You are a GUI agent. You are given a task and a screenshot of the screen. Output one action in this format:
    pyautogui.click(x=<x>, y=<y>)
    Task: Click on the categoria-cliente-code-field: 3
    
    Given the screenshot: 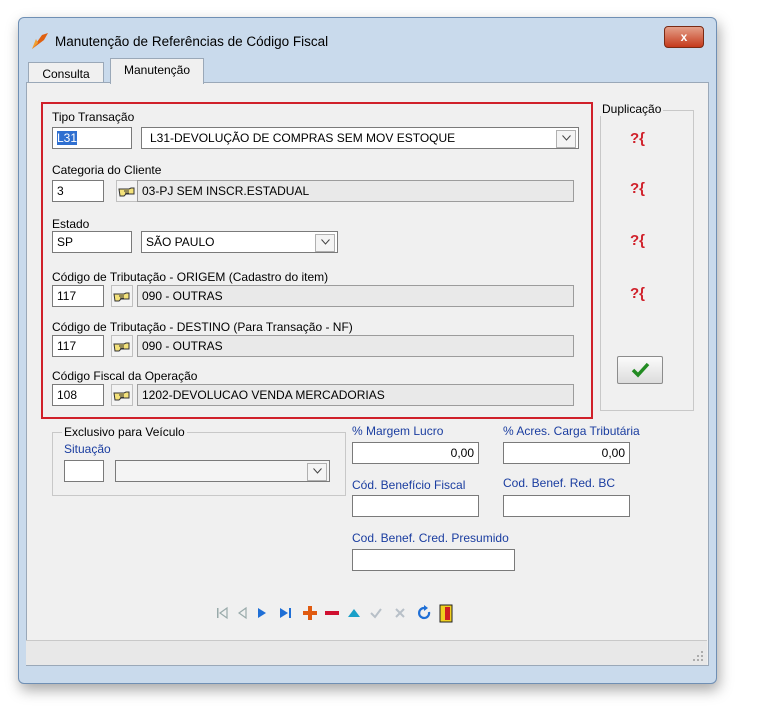 What is the action you would take?
    pyautogui.click(x=78, y=191)
    